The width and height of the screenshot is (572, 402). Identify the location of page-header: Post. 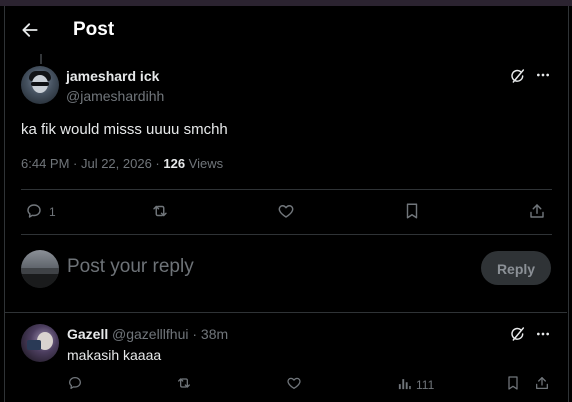
(286, 29).